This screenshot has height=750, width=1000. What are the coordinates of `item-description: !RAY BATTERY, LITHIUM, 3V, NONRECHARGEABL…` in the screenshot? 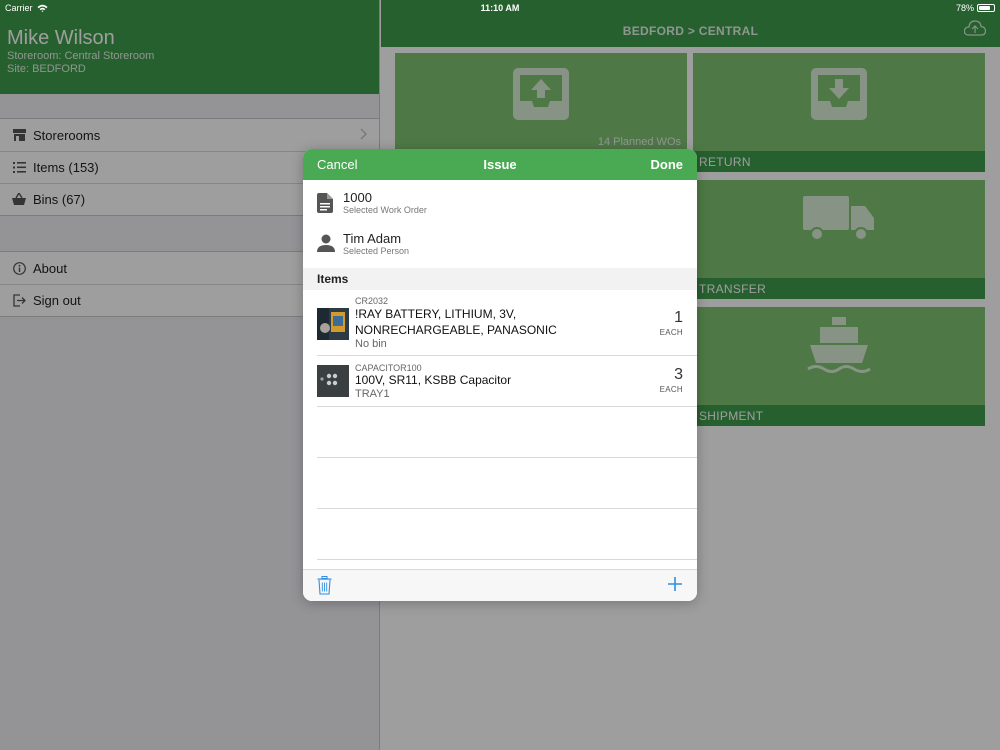 It's located at (456, 322).